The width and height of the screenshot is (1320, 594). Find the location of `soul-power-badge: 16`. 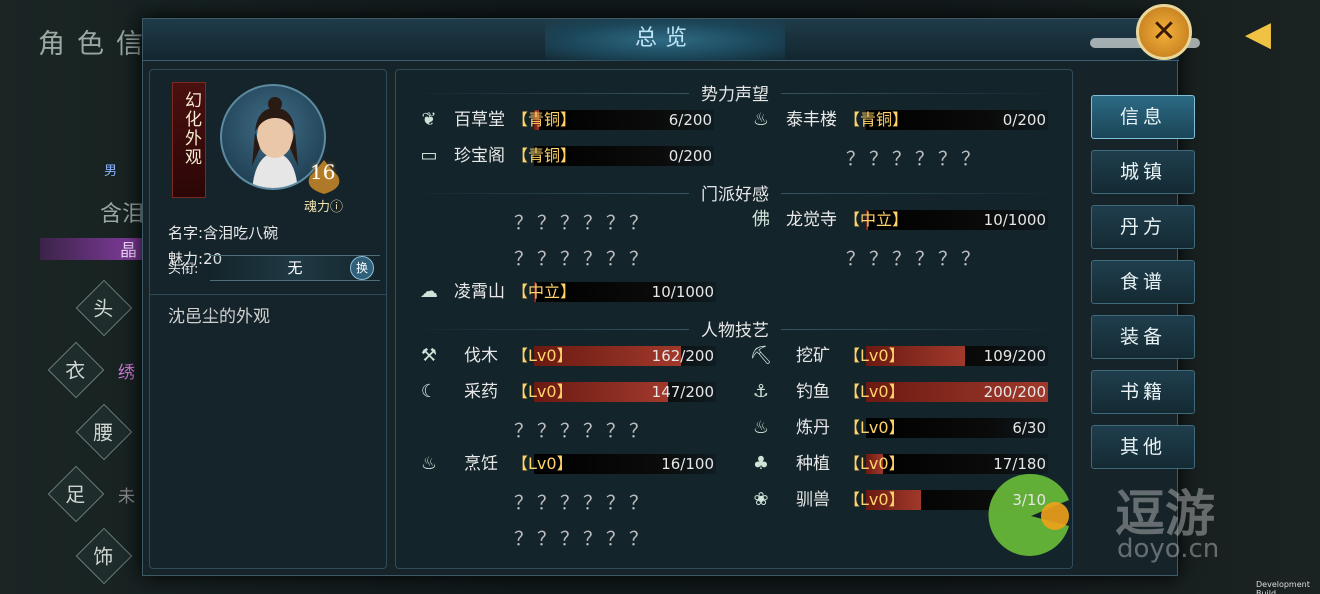

soul-power-badge: 16 is located at coordinates (324, 177).